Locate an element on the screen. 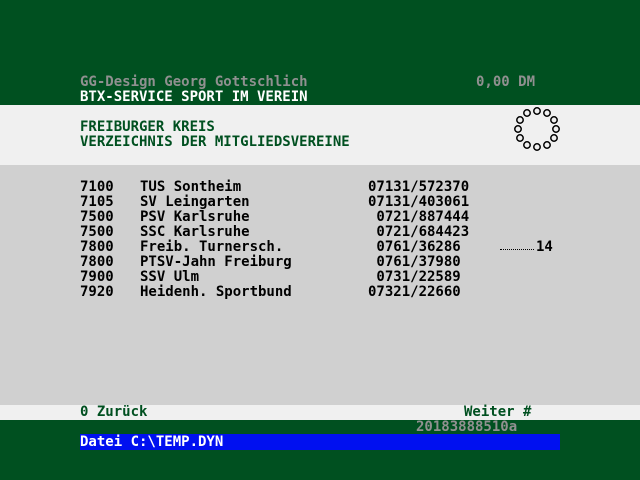 The image size is (640, 480). next-button: Weiter # is located at coordinates (497, 412).